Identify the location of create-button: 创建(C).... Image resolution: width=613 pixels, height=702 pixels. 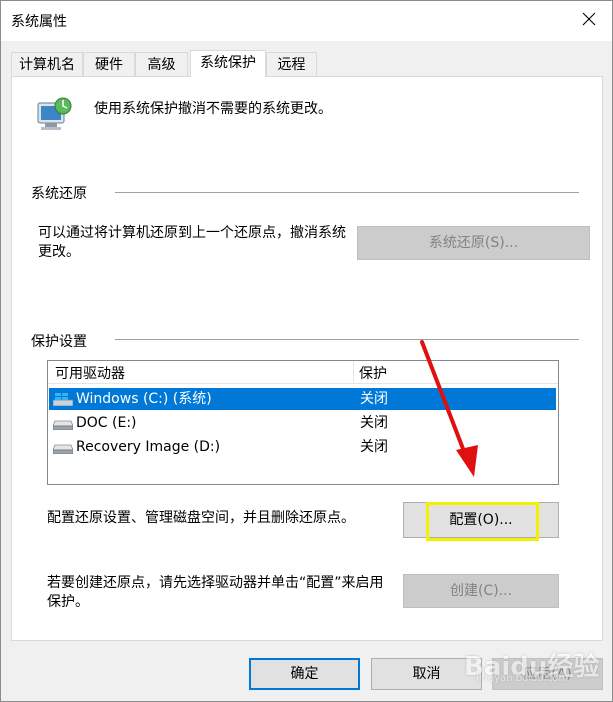
(481, 591).